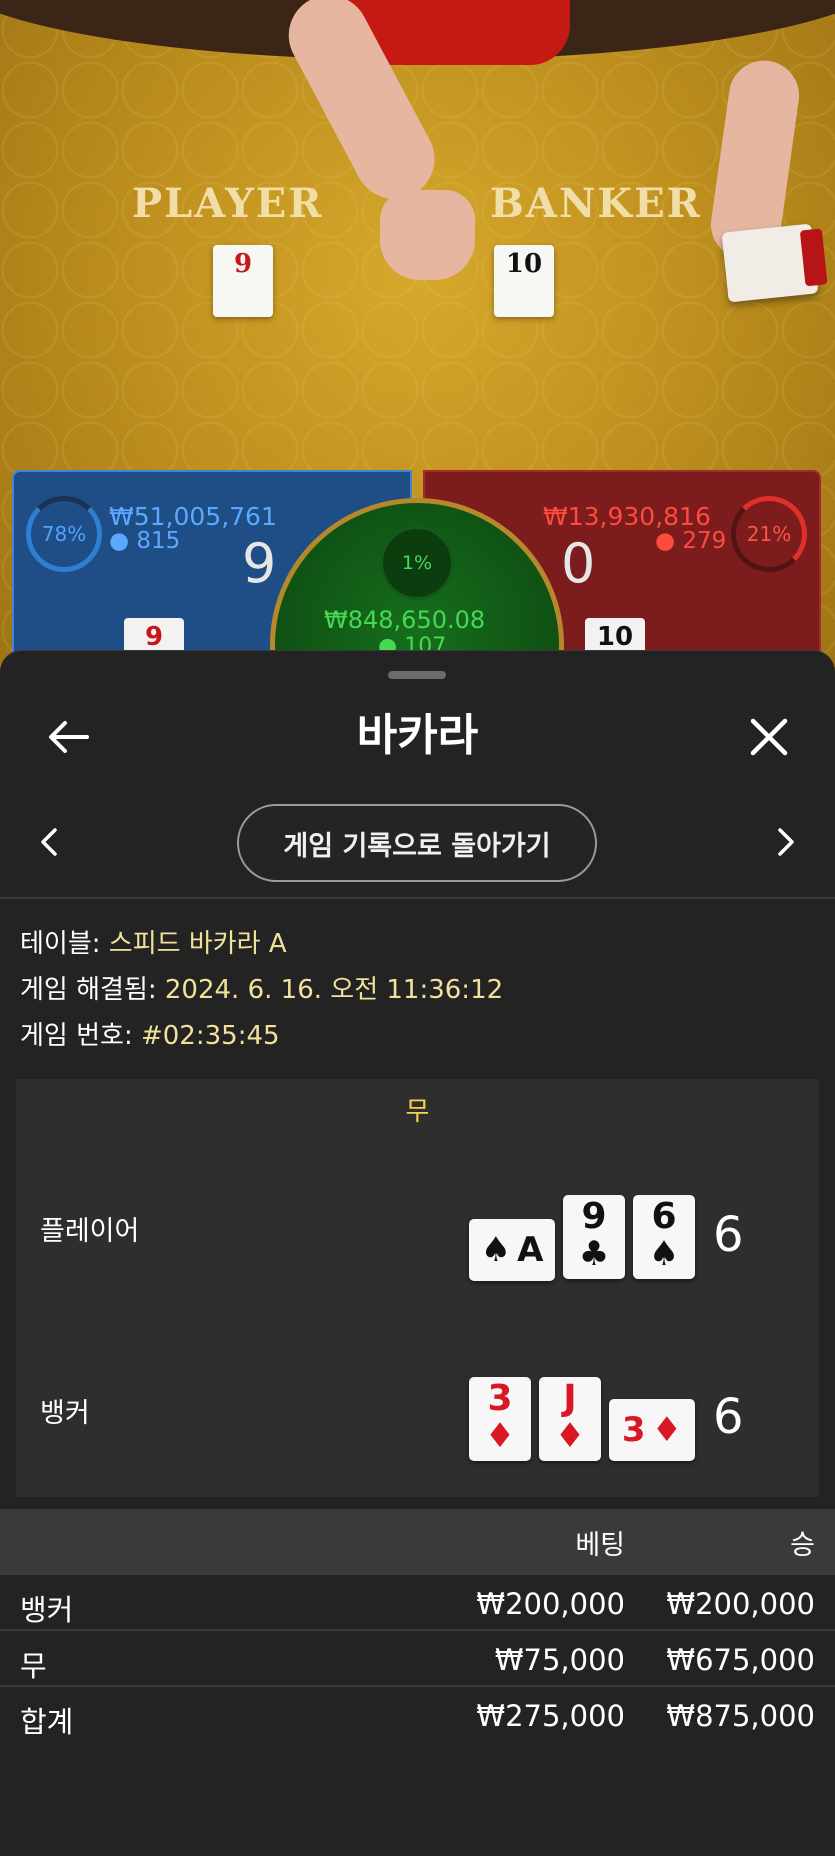  Describe the element at coordinates (559, 1660) in the screenshot. I see `bet-amount: ₩75,000` at that location.